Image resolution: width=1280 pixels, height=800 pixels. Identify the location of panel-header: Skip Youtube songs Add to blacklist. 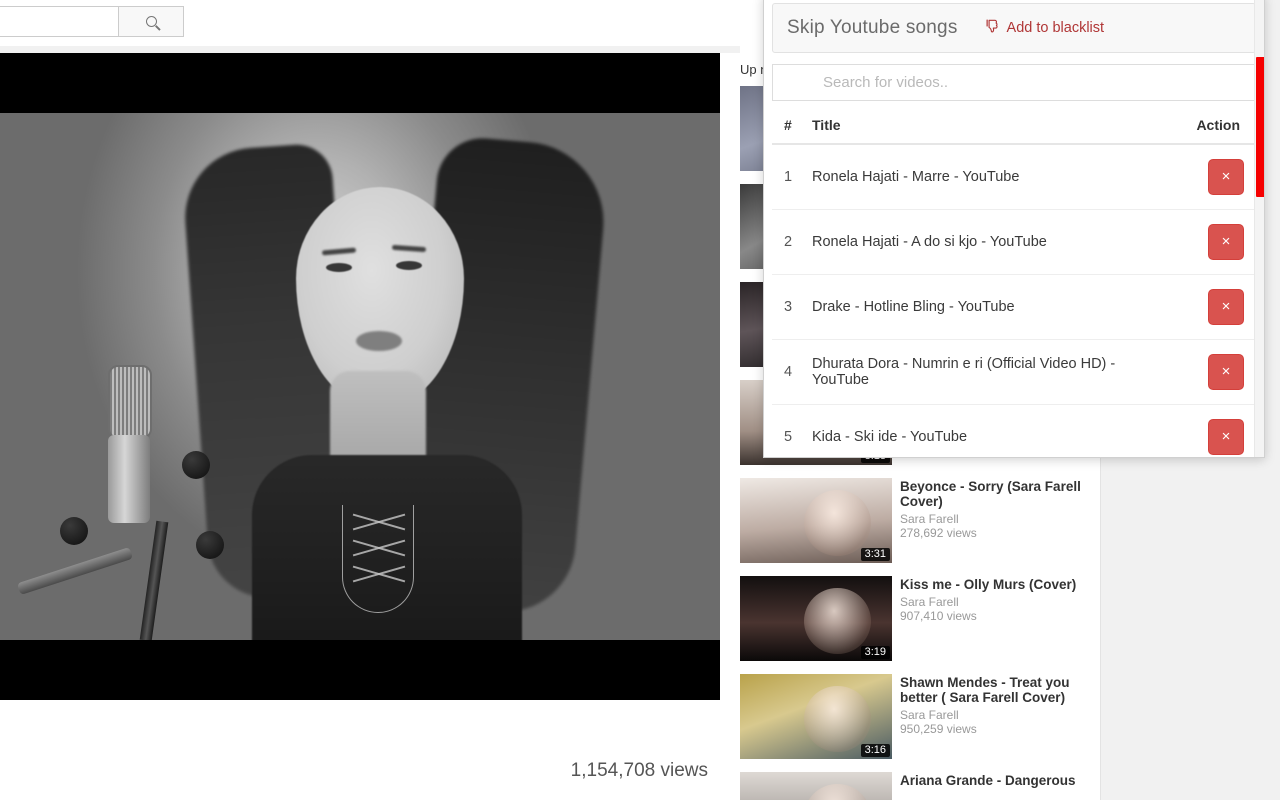
(1014, 28).